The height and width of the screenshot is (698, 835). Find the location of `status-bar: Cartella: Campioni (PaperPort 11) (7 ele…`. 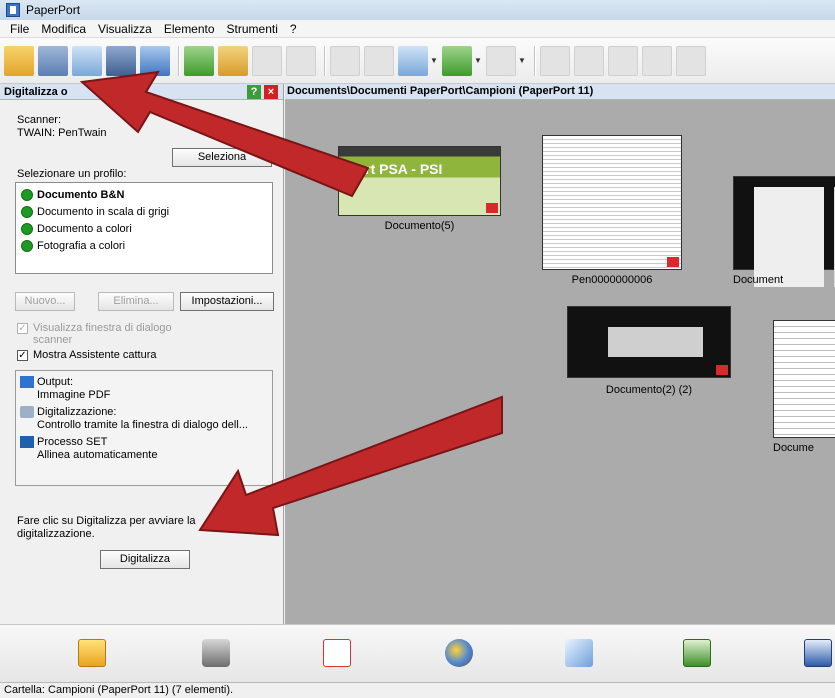

status-bar: Cartella: Campioni (PaperPort 11) (7 ele… is located at coordinates (417, 690).